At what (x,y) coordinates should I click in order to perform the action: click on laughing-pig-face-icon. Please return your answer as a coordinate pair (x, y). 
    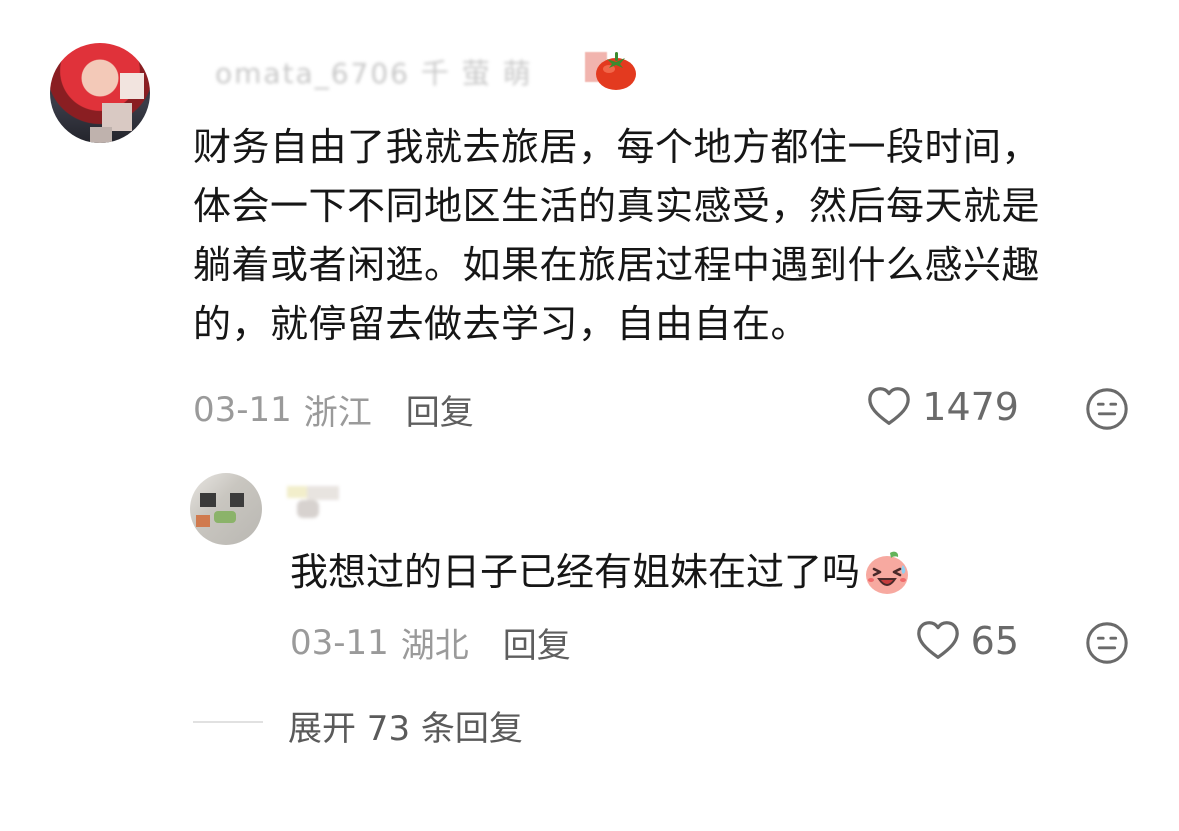
    Looking at the image, I should click on (887, 572).